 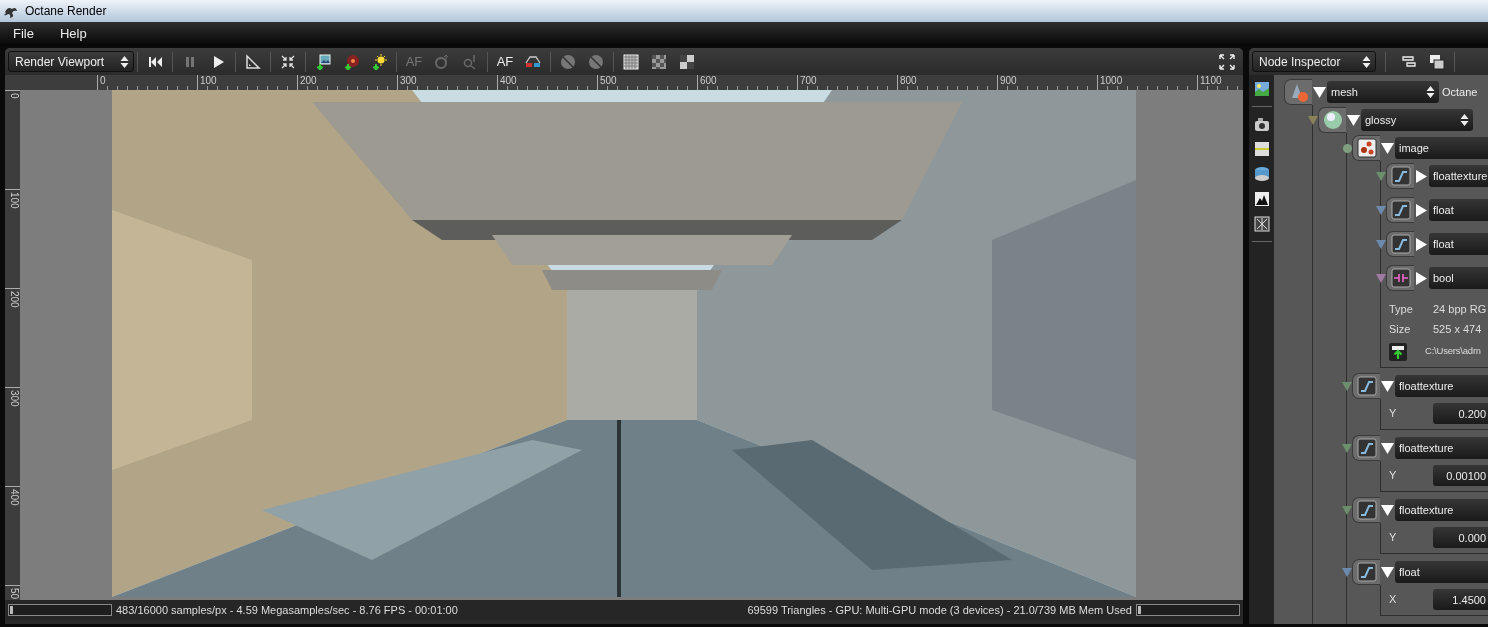 I want to click on status-text: 483/16000 samples/px - 4.59 Megasamples/sec - 8.76 FPS - 00:01:00, so click(x=287, y=610).